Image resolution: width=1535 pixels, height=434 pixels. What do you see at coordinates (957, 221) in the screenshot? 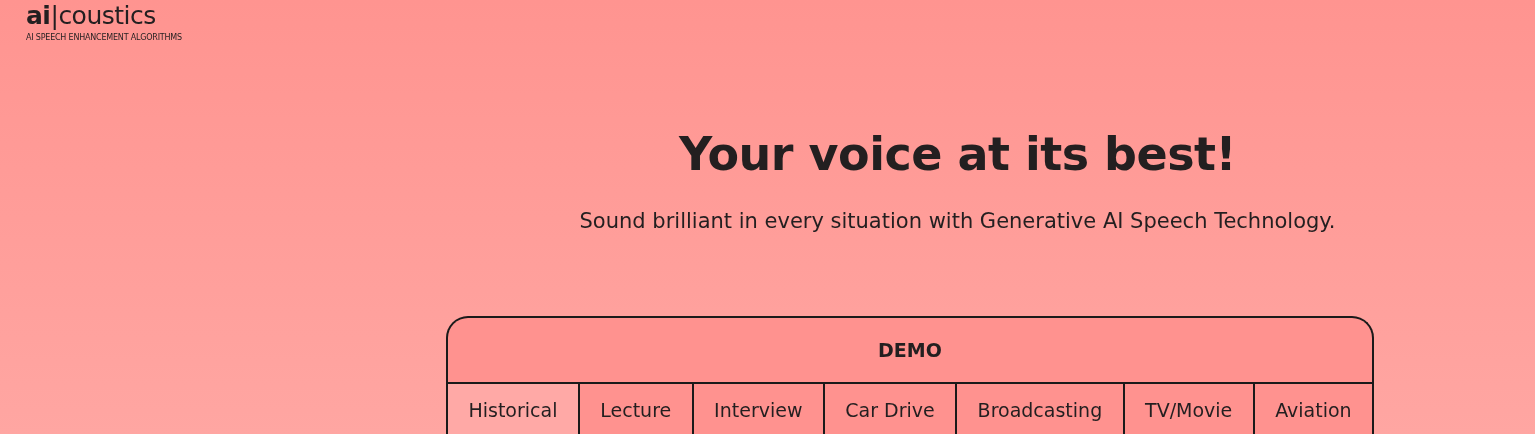
I see `hero-subtitle: Sound brilliant in every situation with Generative AI Speech Technology.` at bounding box center [957, 221].